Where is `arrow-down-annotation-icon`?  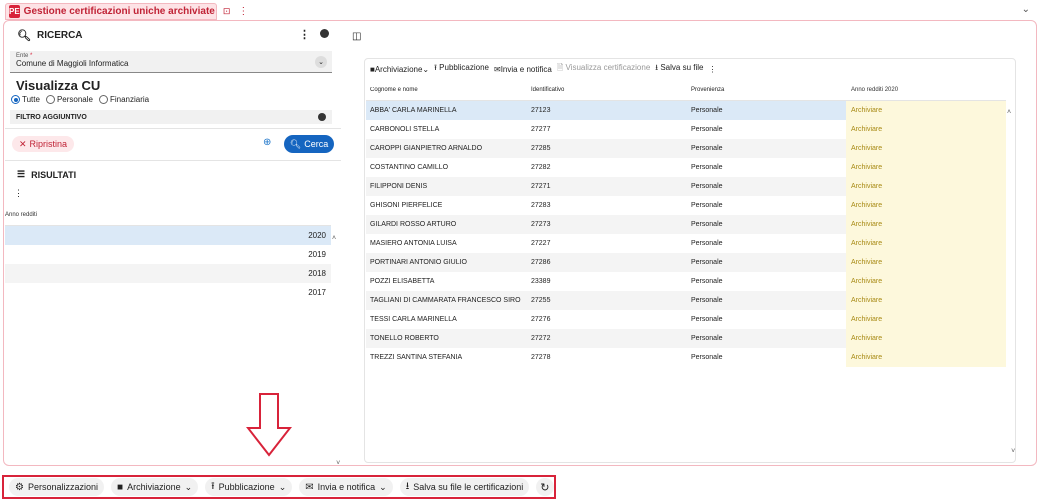 arrow-down-annotation-icon is located at coordinates (269, 425).